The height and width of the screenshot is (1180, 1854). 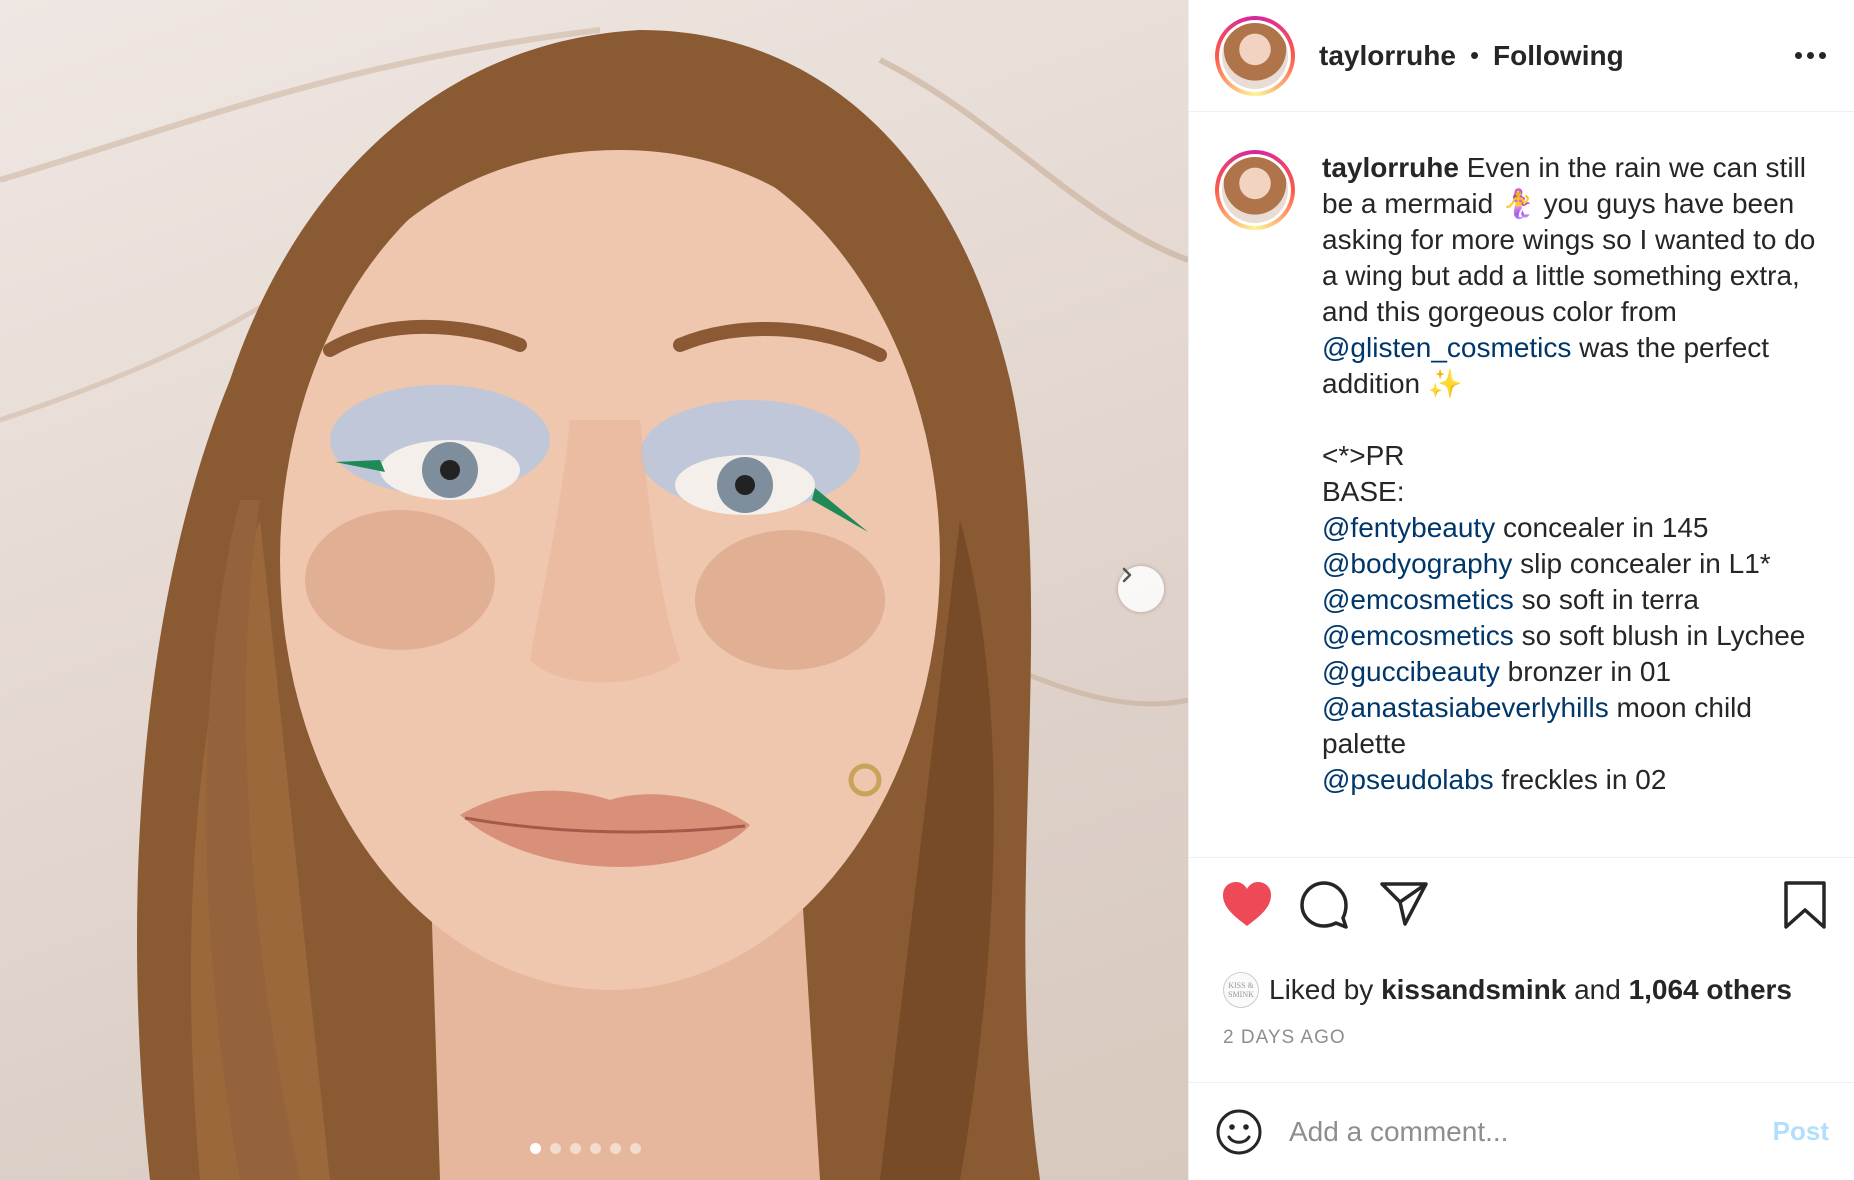 I want to click on mention-link: @anastasiabeverlyhills, so click(x=1465, y=707).